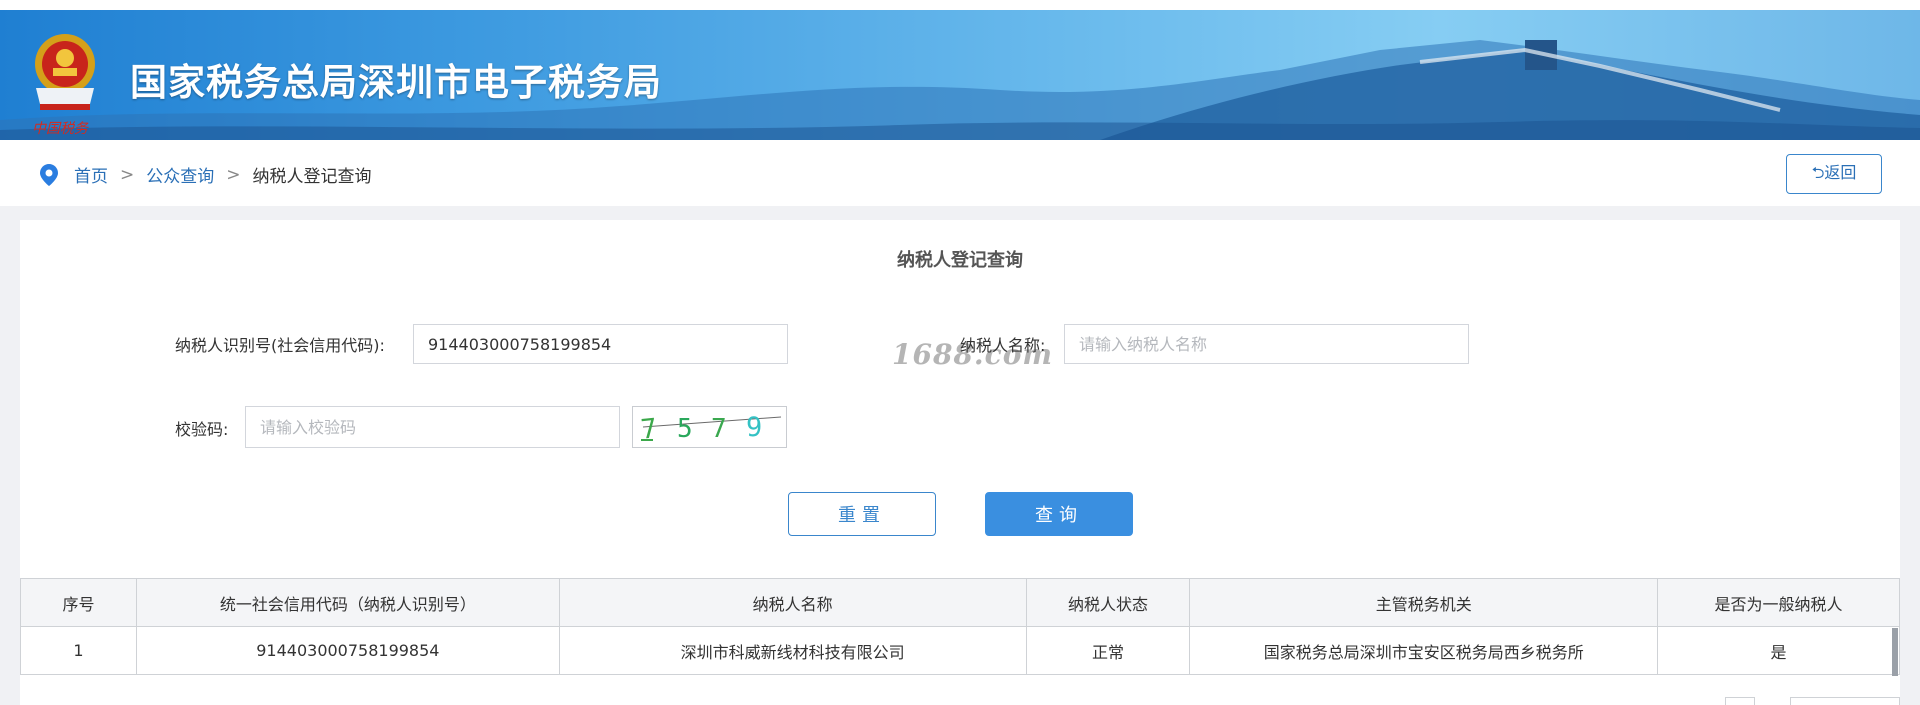 The height and width of the screenshot is (705, 1920). What do you see at coordinates (1266, 344) in the screenshot?
I see `taxpayer-name-input` at bounding box center [1266, 344].